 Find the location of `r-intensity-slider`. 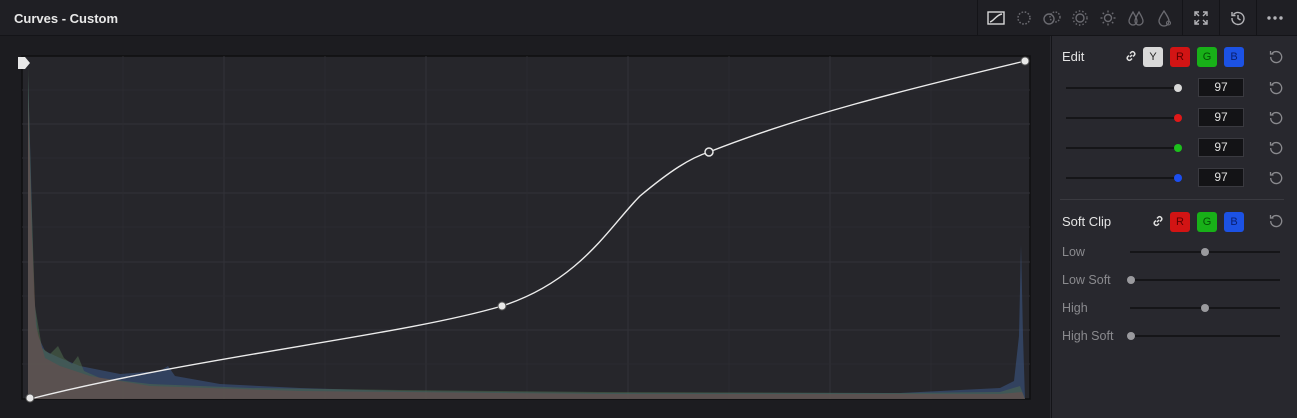

r-intensity-slider is located at coordinates (1122, 118).